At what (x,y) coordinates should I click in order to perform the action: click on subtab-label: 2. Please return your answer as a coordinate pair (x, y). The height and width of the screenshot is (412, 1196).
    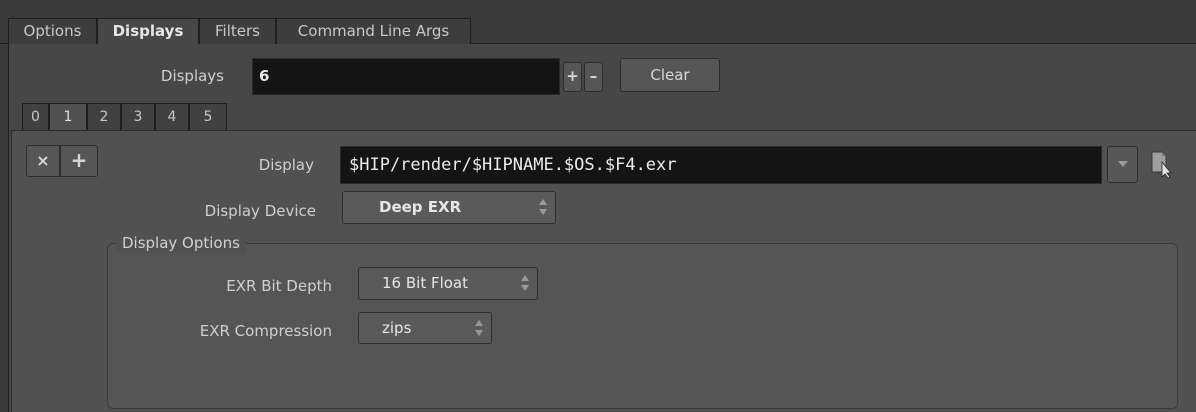
    Looking at the image, I should click on (104, 117).